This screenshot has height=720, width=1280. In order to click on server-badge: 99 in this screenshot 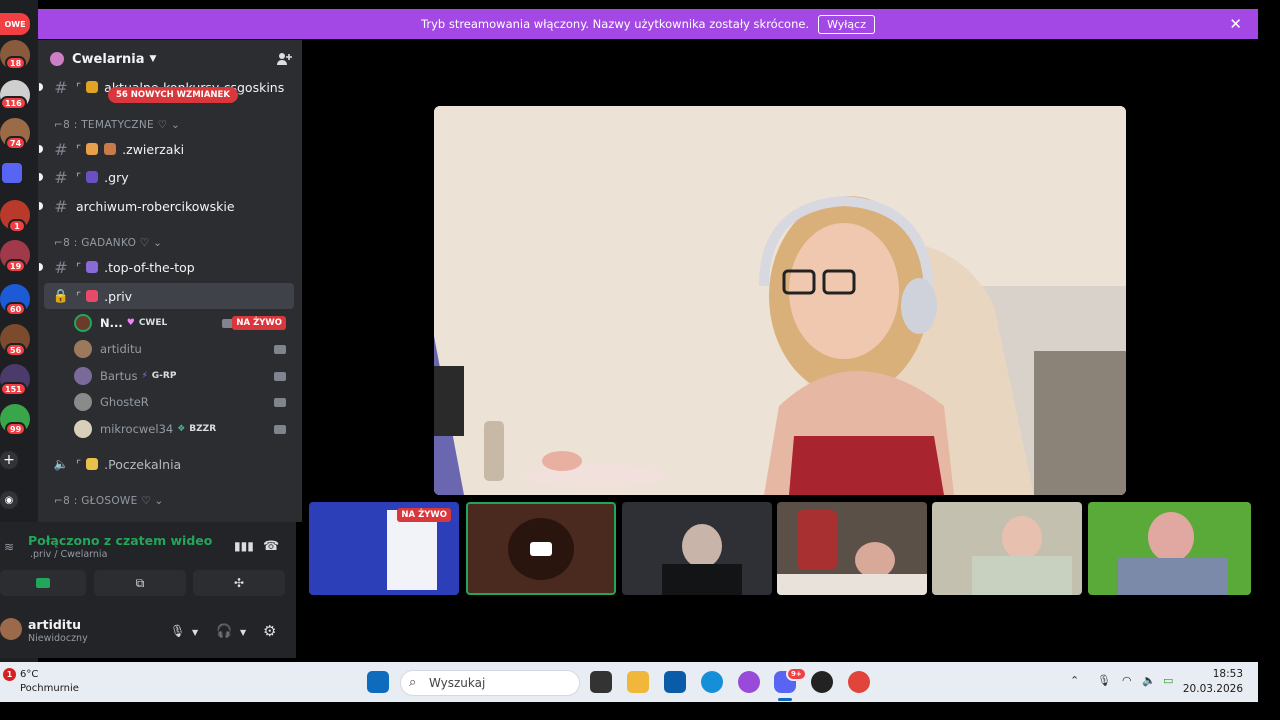, I will do `click(16, 429)`.